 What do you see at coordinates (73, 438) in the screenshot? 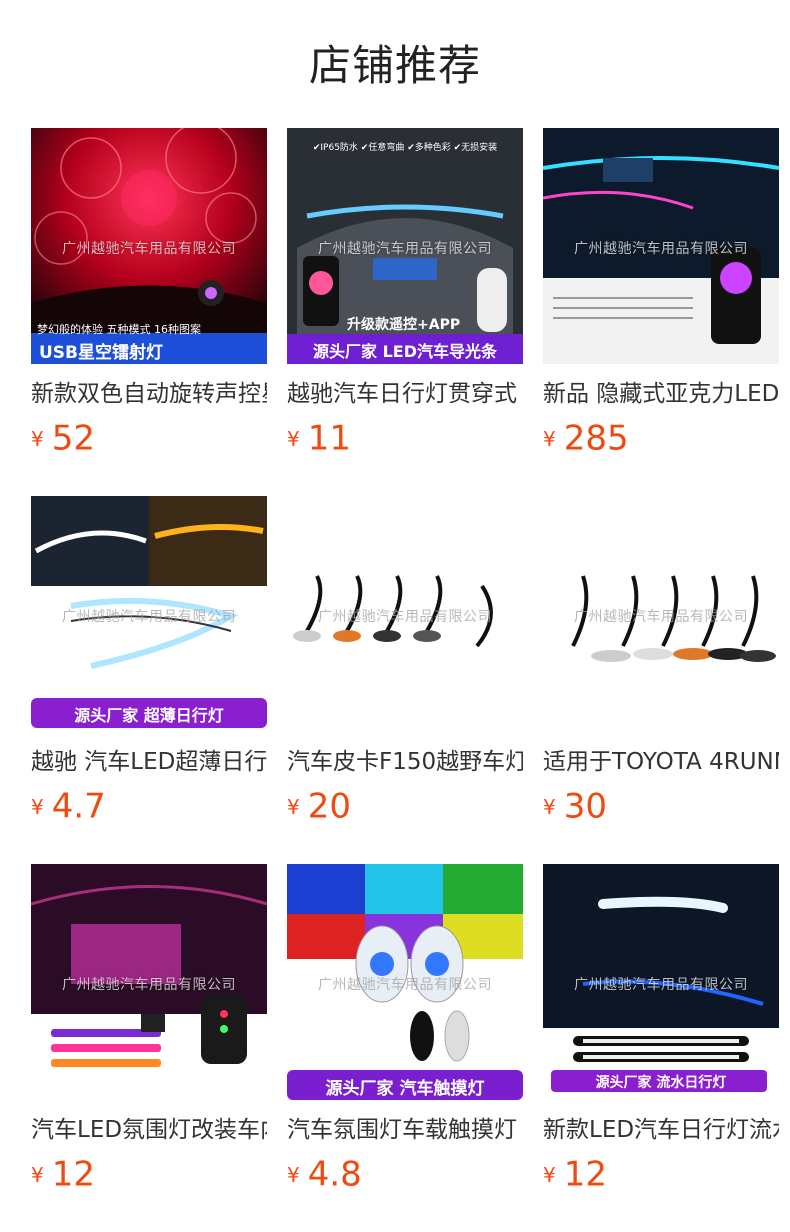
I see `price-value: 52` at bounding box center [73, 438].